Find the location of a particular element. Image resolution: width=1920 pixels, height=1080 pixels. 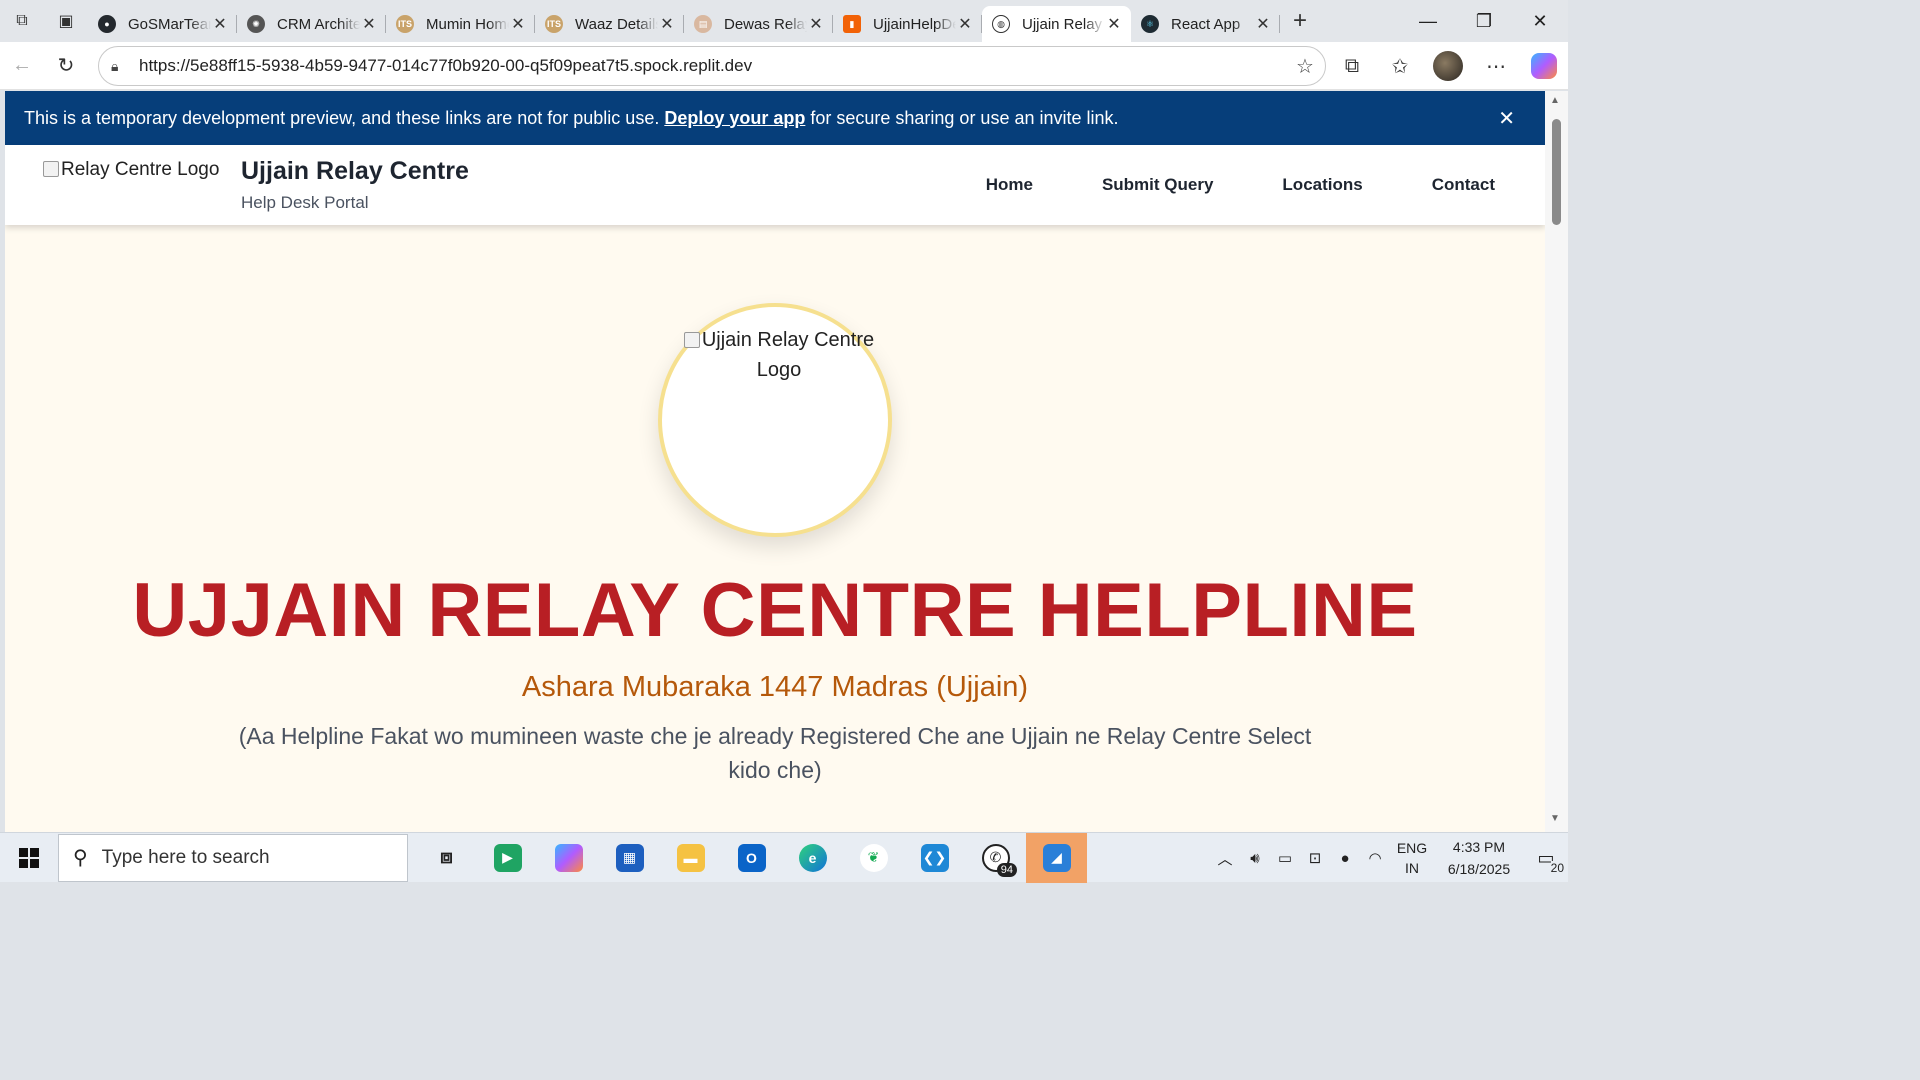

nav-locations: Locations is located at coordinates (1322, 185).